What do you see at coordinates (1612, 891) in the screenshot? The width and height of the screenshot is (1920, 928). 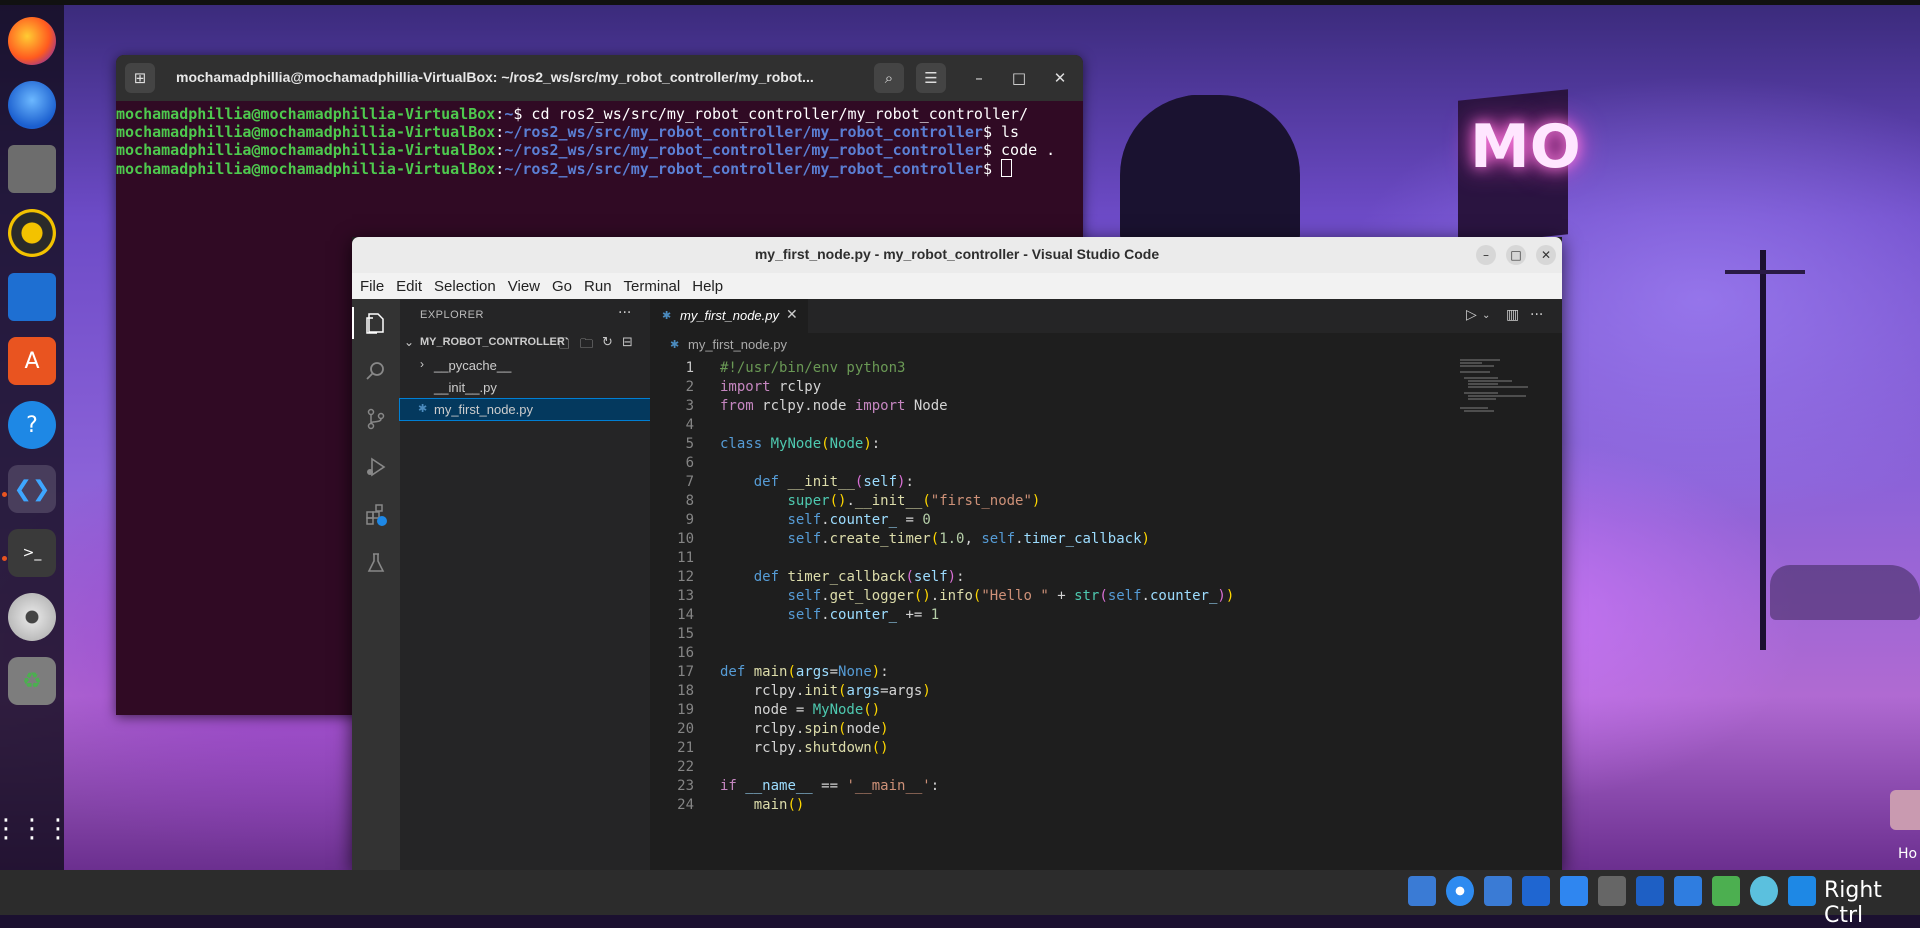 I see `shared-folders-icon` at bounding box center [1612, 891].